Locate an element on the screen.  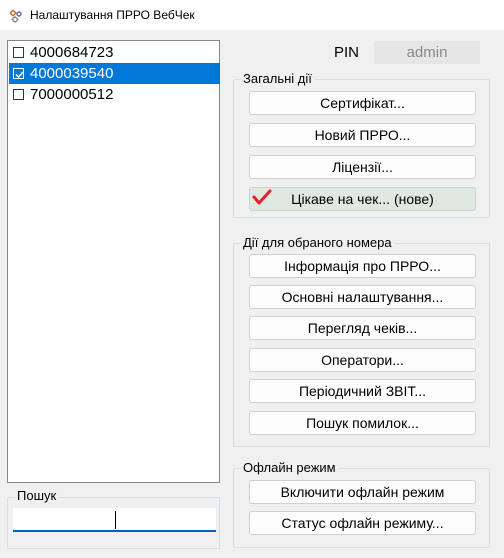
prro-number: 4000684723 is located at coordinates (72, 52).